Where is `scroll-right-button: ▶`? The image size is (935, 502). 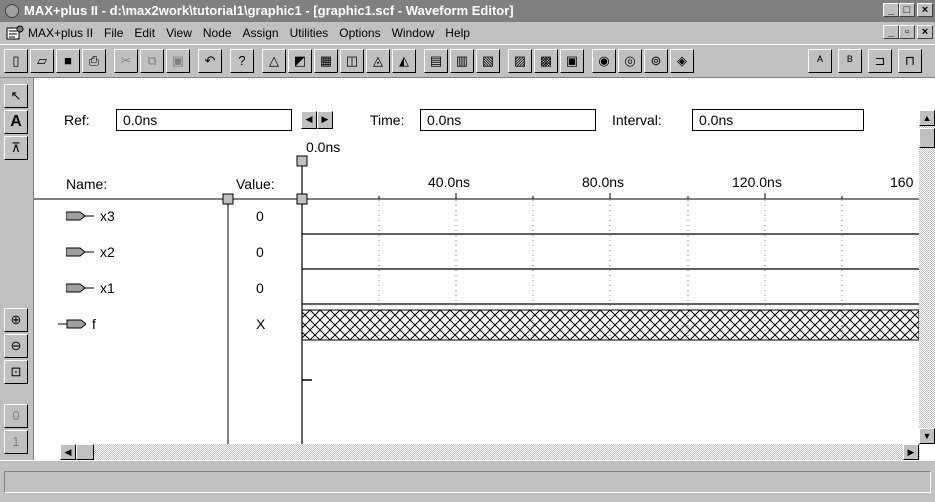 scroll-right-button: ▶ is located at coordinates (911, 452).